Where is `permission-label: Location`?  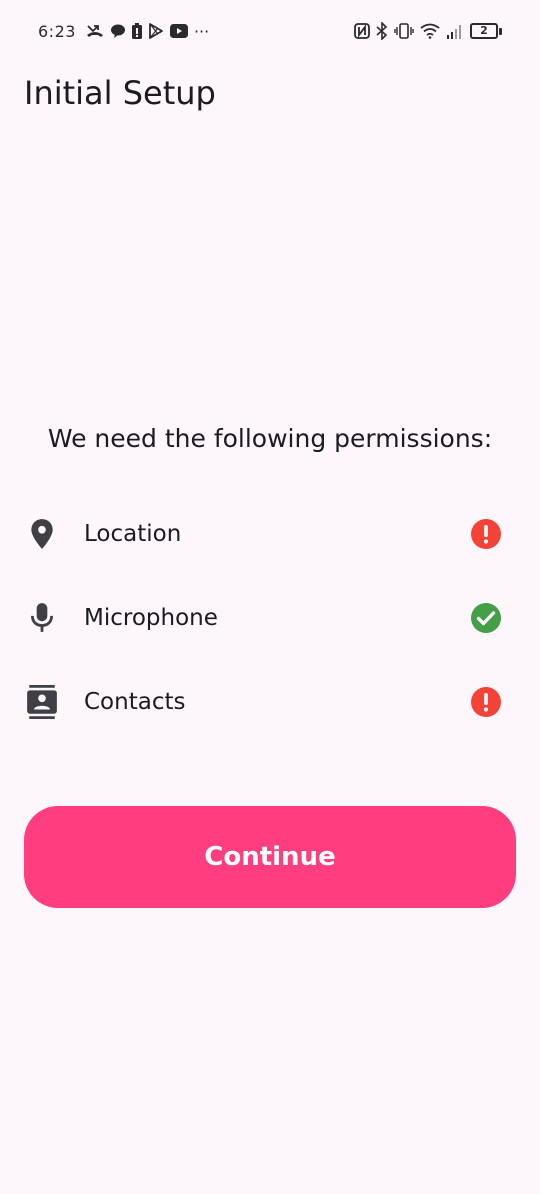
permission-label: Location is located at coordinates (133, 534).